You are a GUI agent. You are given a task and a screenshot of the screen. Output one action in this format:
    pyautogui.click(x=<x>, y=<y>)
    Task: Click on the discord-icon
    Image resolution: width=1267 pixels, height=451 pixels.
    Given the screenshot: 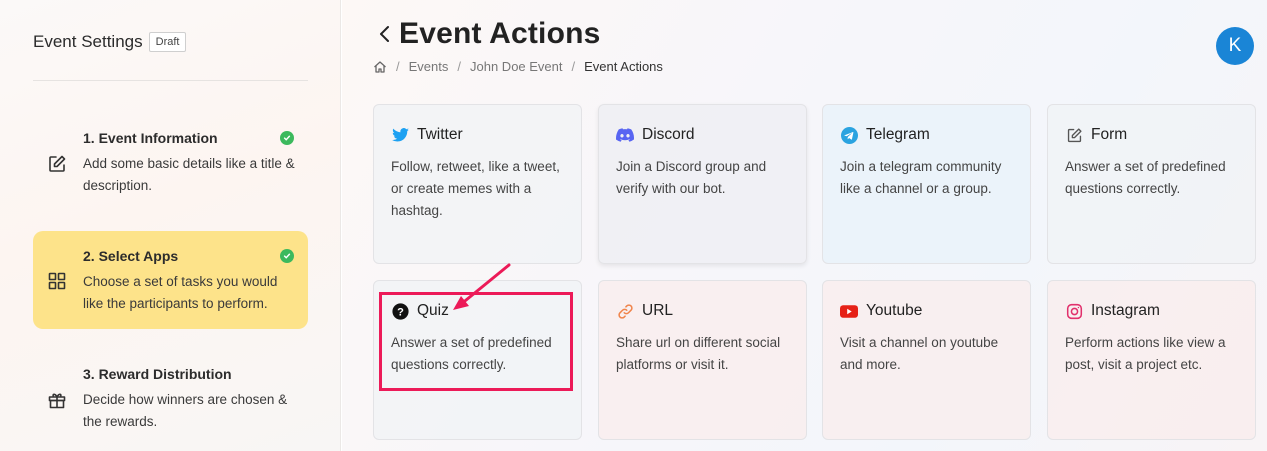 What is the action you would take?
    pyautogui.click(x=625, y=135)
    